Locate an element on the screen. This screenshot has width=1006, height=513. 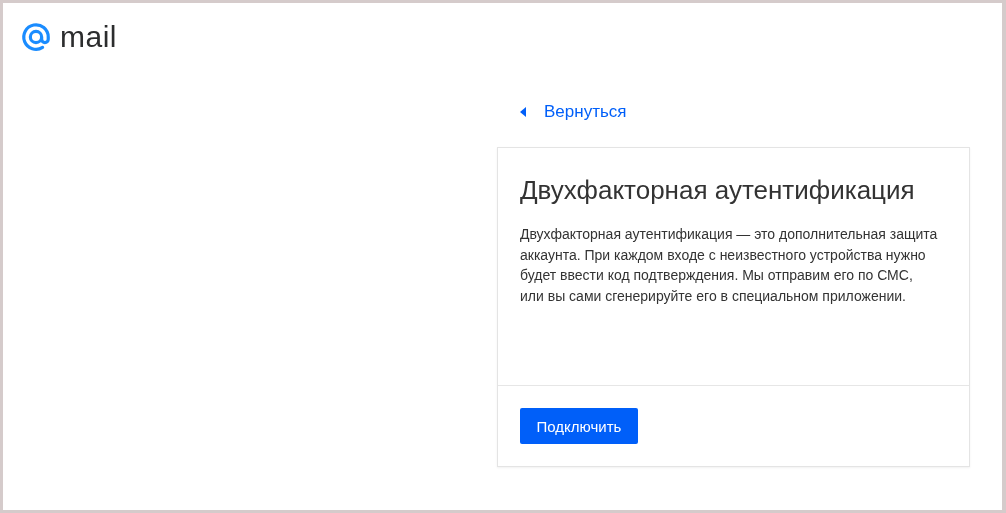
at-sign-icon is located at coordinates (36, 37).